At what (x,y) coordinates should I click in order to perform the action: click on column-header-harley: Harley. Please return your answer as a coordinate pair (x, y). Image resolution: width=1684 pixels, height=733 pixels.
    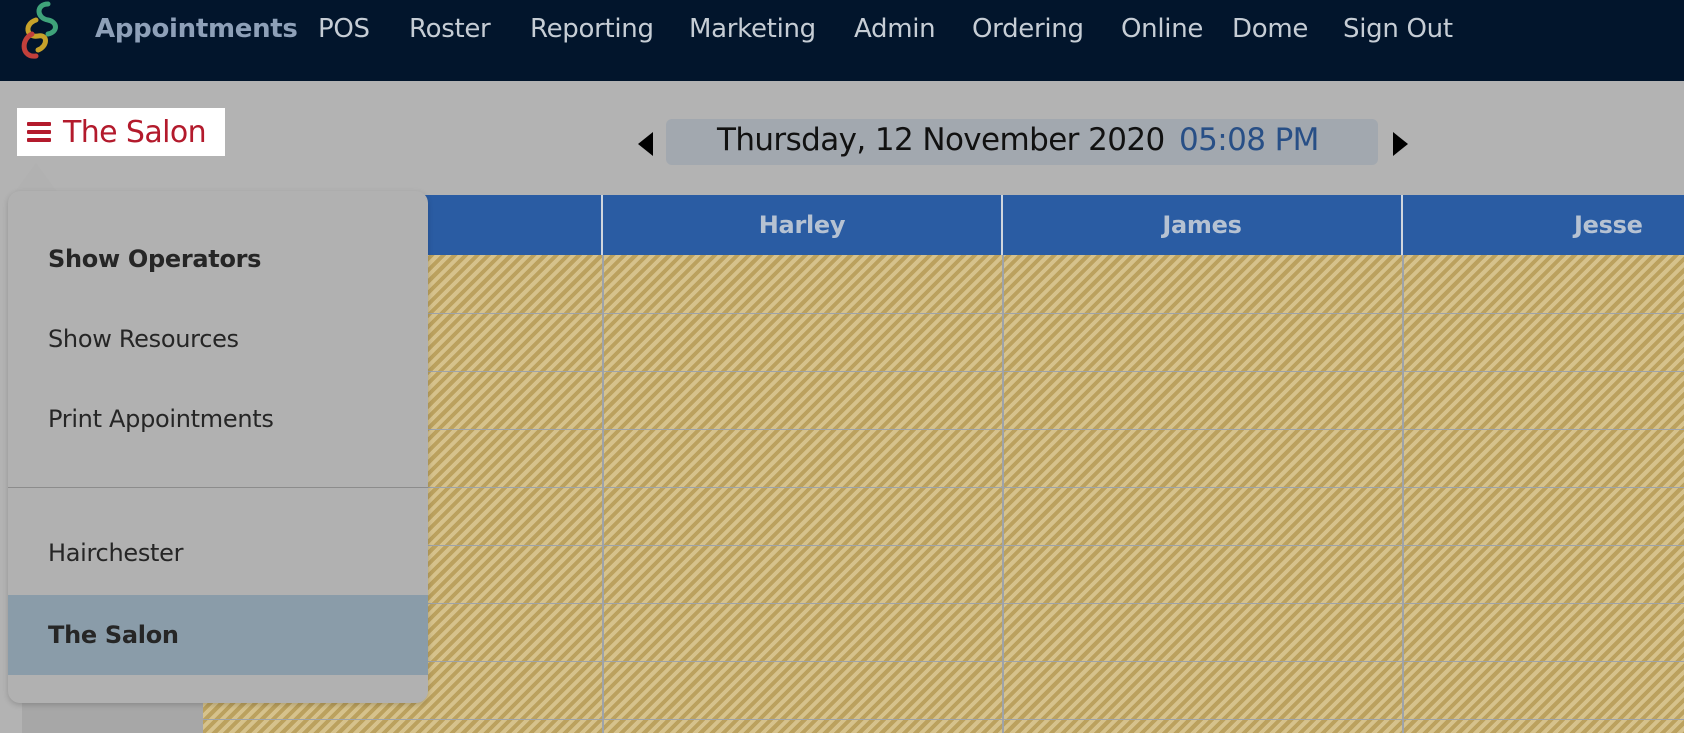
    Looking at the image, I should click on (803, 225).